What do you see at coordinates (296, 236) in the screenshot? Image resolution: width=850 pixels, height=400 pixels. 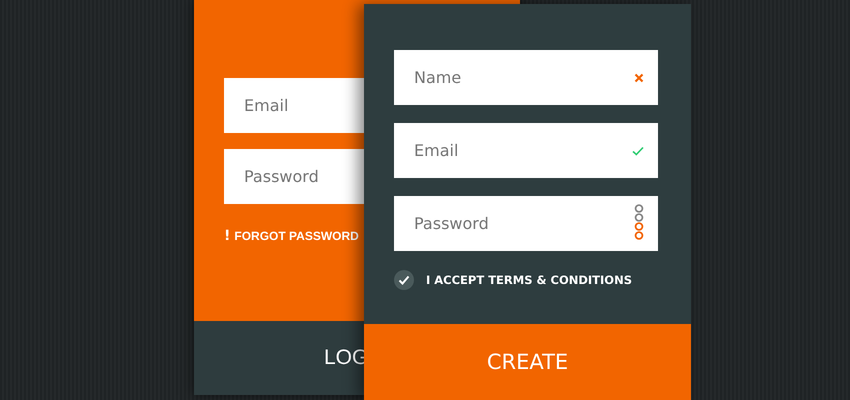 I see `forgot-password-link: FORGOT PASSWORD` at bounding box center [296, 236].